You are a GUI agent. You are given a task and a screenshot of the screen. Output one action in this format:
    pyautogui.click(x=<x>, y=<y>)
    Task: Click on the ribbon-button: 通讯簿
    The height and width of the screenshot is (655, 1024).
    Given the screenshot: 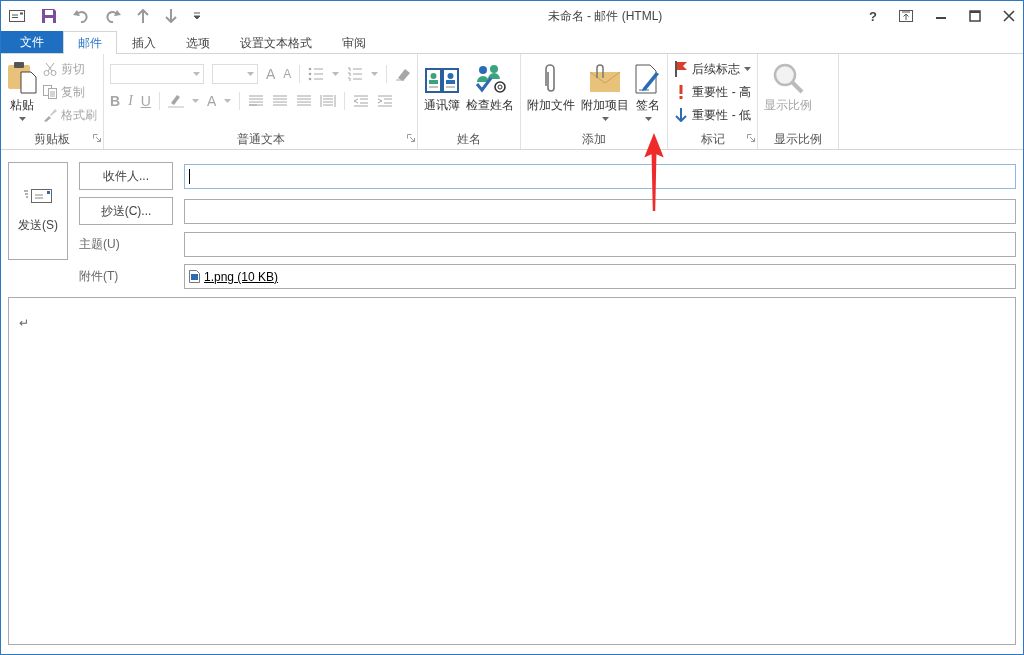 What is the action you would take?
    pyautogui.click(x=442, y=93)
    